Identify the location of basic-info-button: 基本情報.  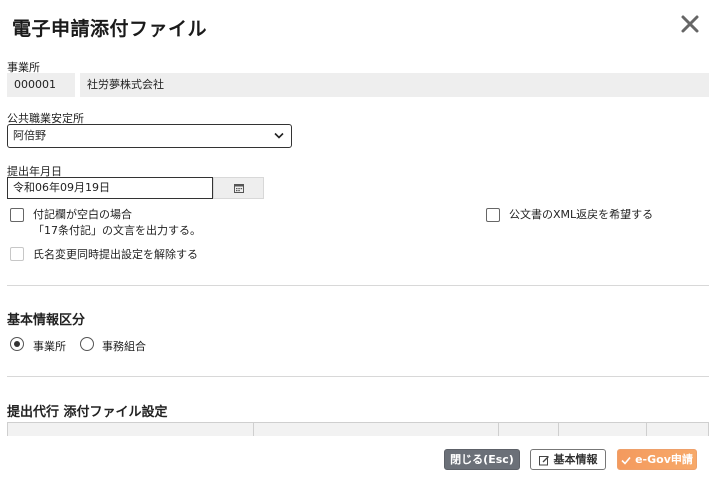
(568, 459).